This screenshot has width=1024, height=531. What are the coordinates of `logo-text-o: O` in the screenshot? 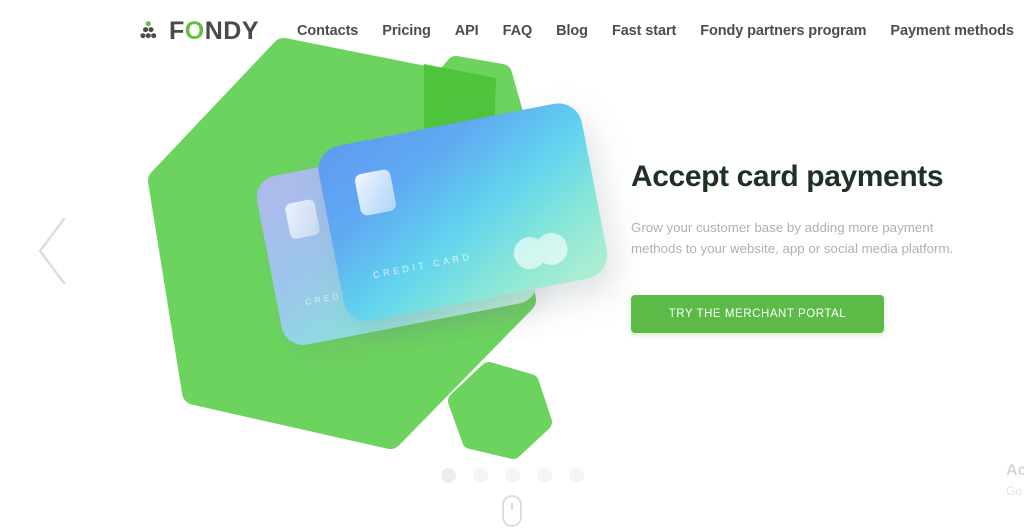 It's located at (194, 30).